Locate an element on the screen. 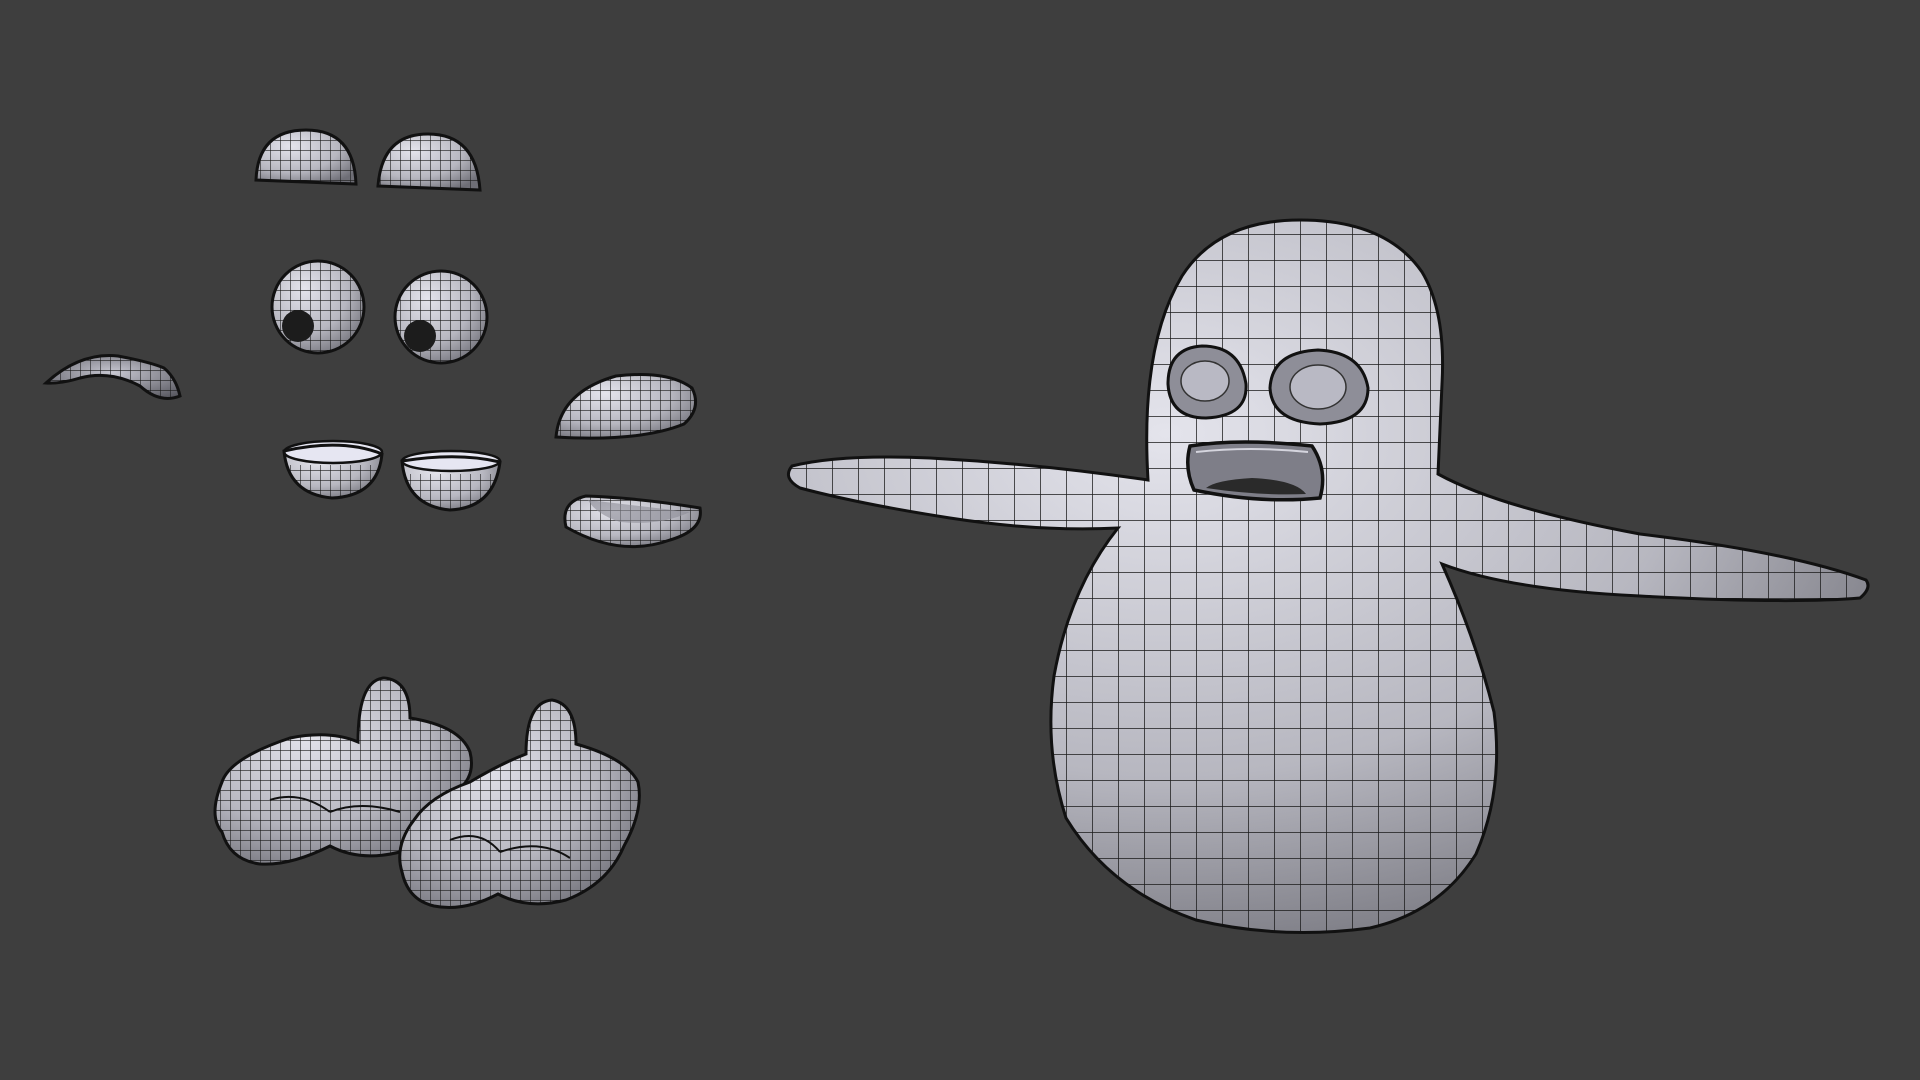 Image resolution: width=1920 pixels, height=1080 pixels. ear-cup-left is located at coordinates (306, 157).